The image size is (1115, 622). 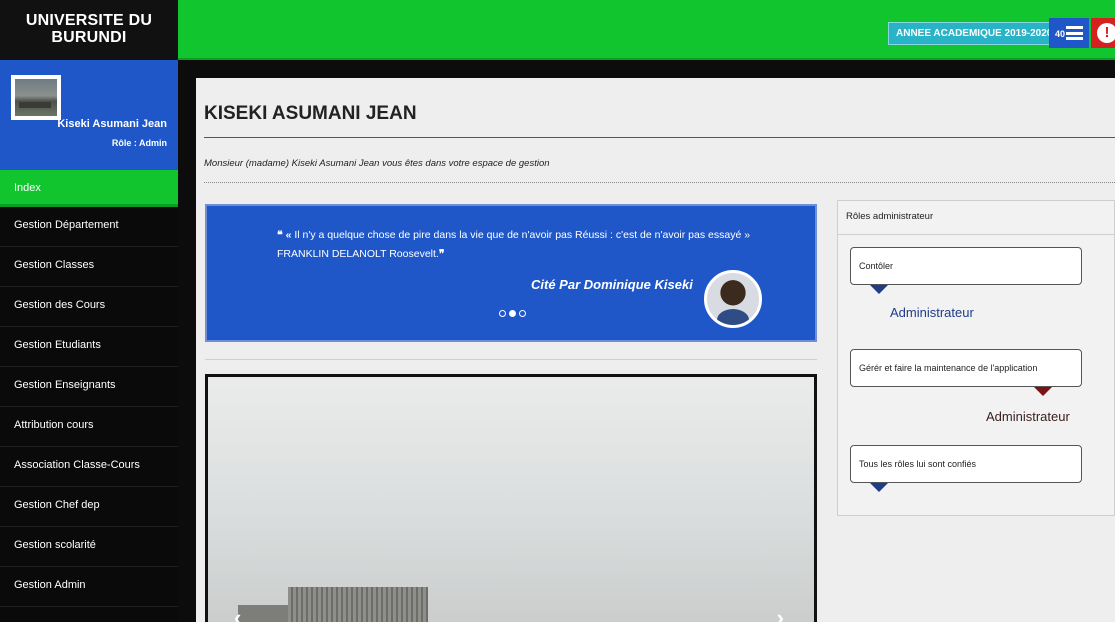 What do you see at coordinates (511, 359) in the screenshot?
I see `section-divider` at bounding box center [511, 359].